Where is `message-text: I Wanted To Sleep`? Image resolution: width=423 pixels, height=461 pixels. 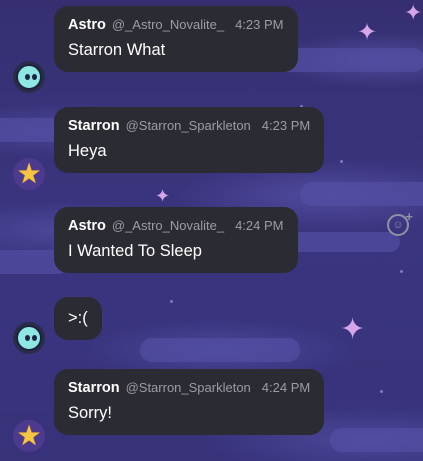
message-text: I Wanted To Sleep is located at coordinates (135, 251).